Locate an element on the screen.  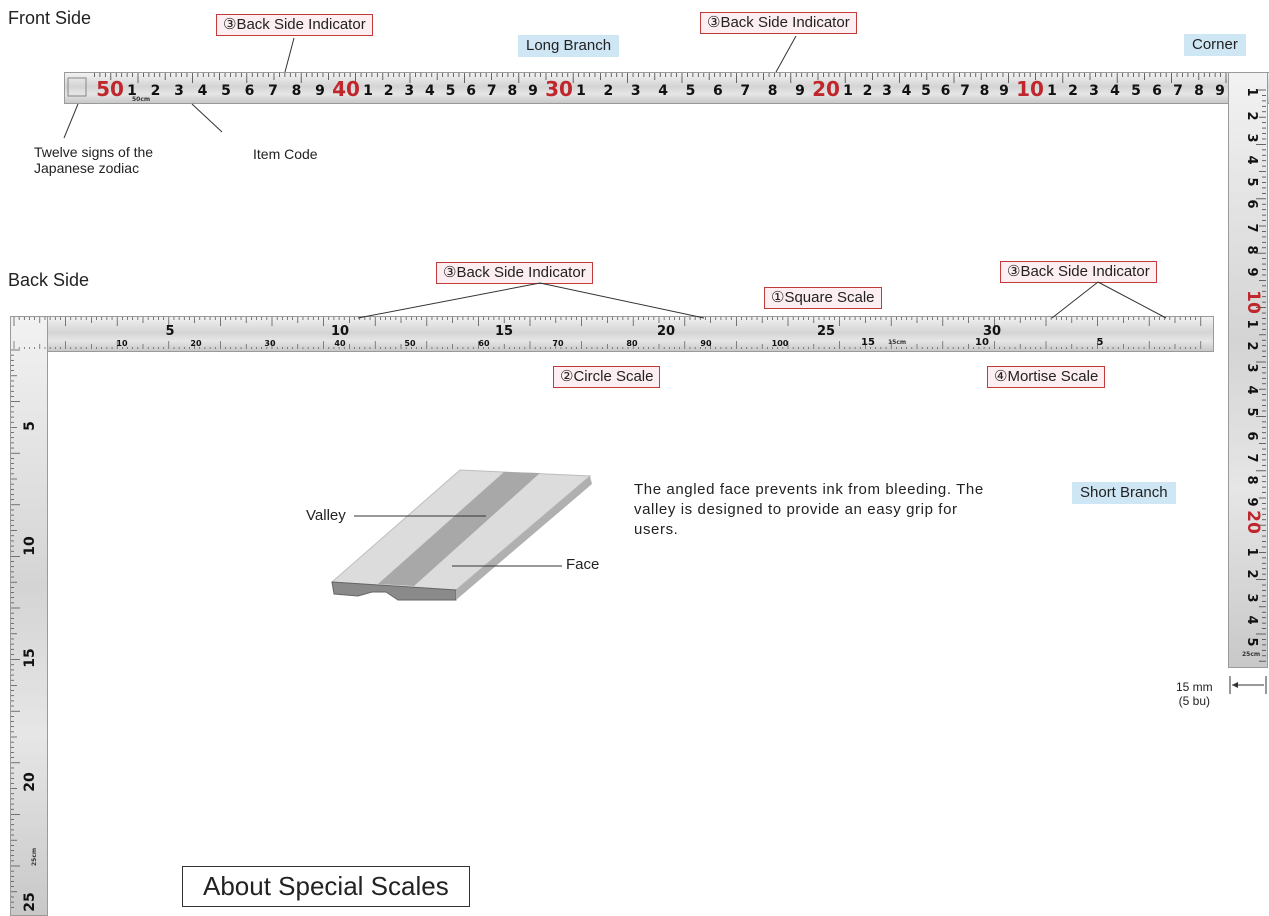
back-mortise-number: 5 is located at coordinates (1100, 342).